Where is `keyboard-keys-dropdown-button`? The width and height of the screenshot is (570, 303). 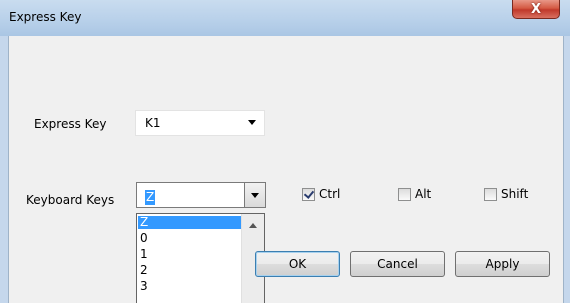 keyboard-keys-dropdown-button is located at coordinates (254, 195).